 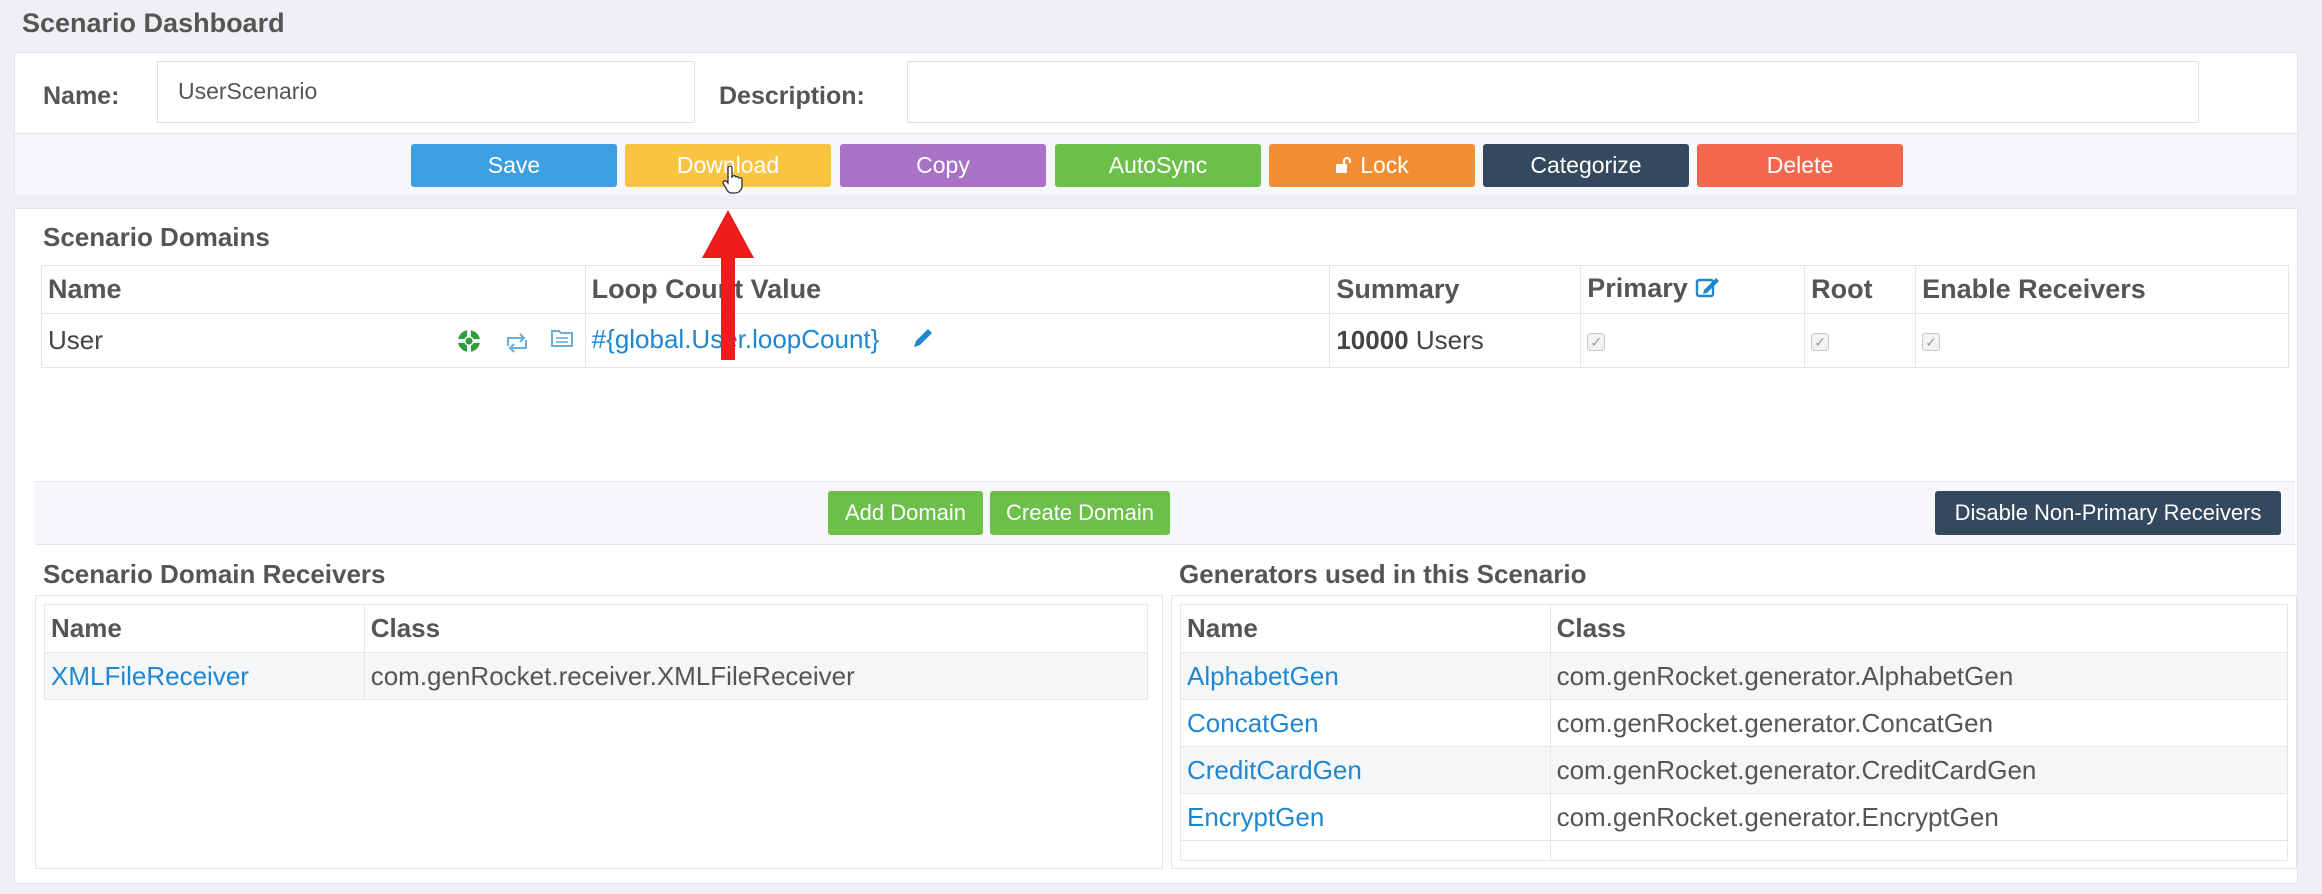 I want to click on primary-header-label: Primary, so click(x=1637, y=288).